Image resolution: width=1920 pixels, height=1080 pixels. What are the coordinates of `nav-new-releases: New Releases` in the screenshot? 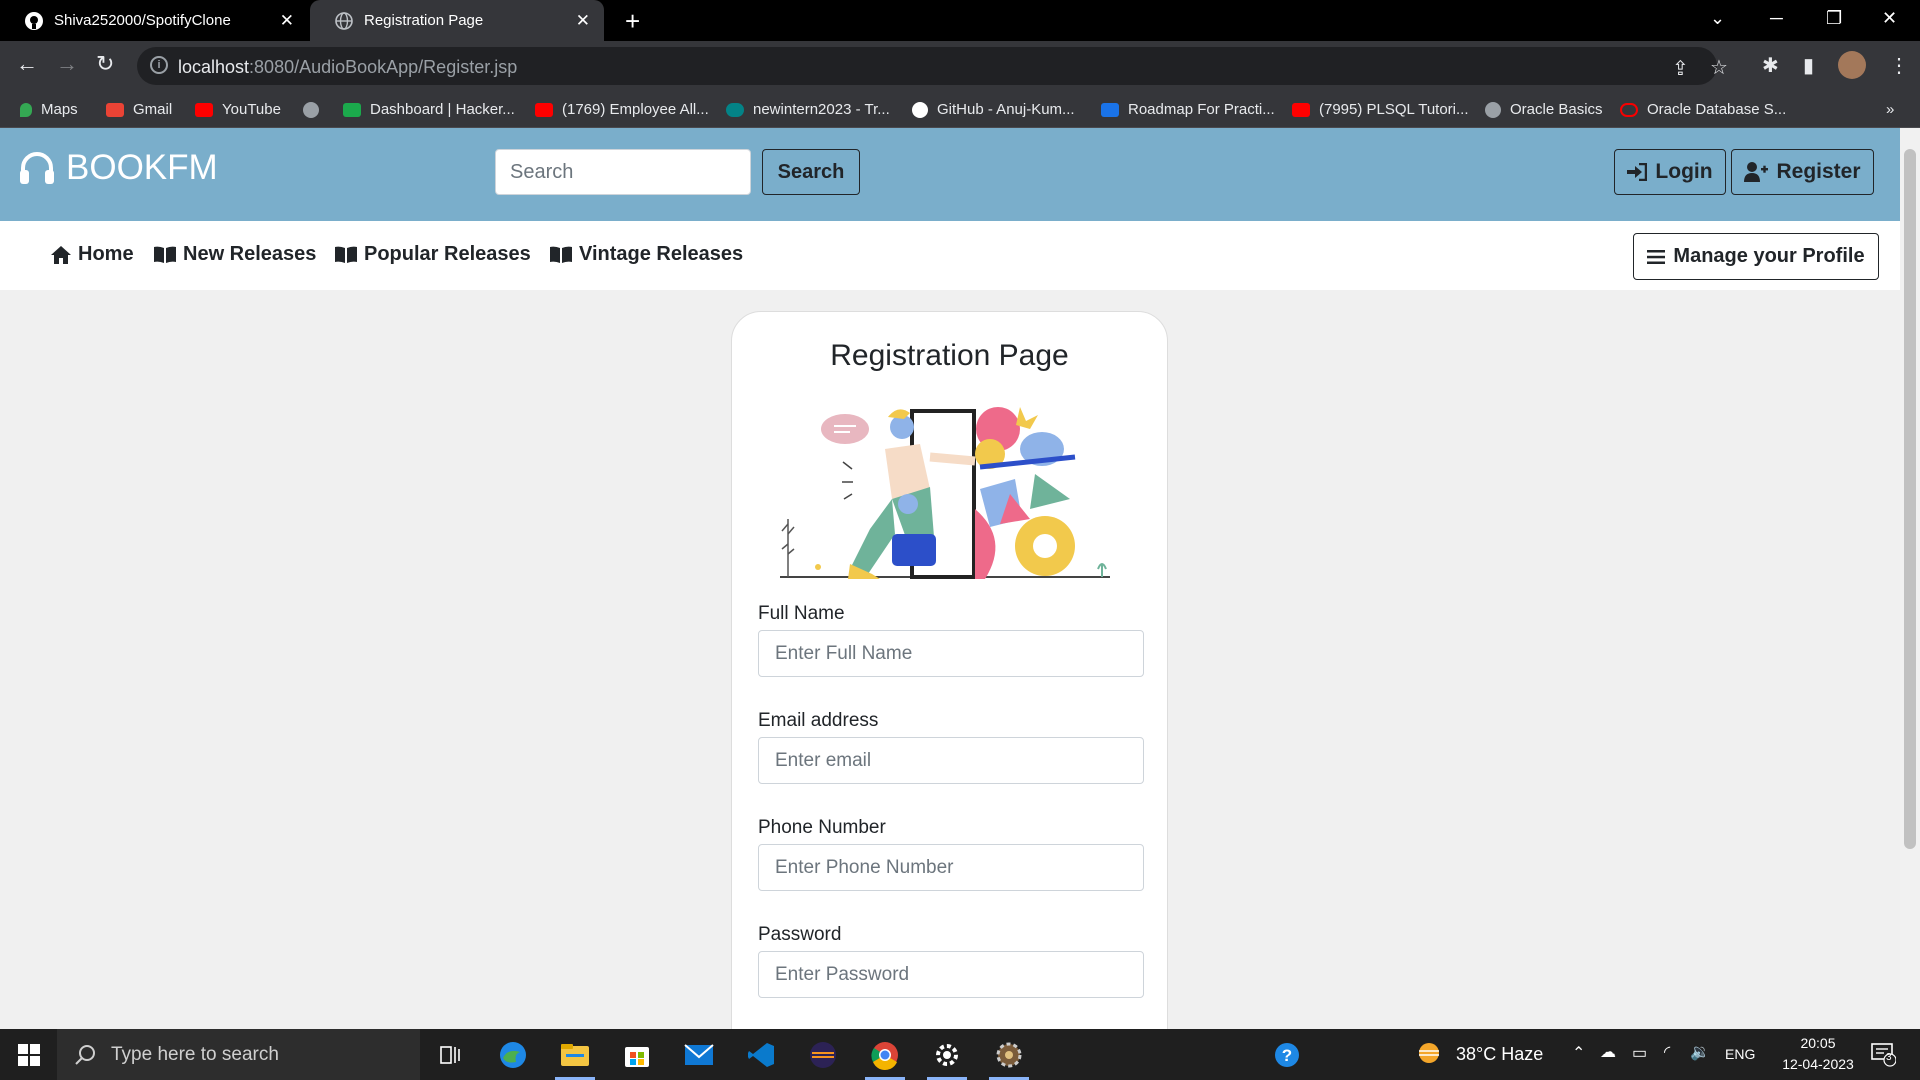 It's located at (234, 254).